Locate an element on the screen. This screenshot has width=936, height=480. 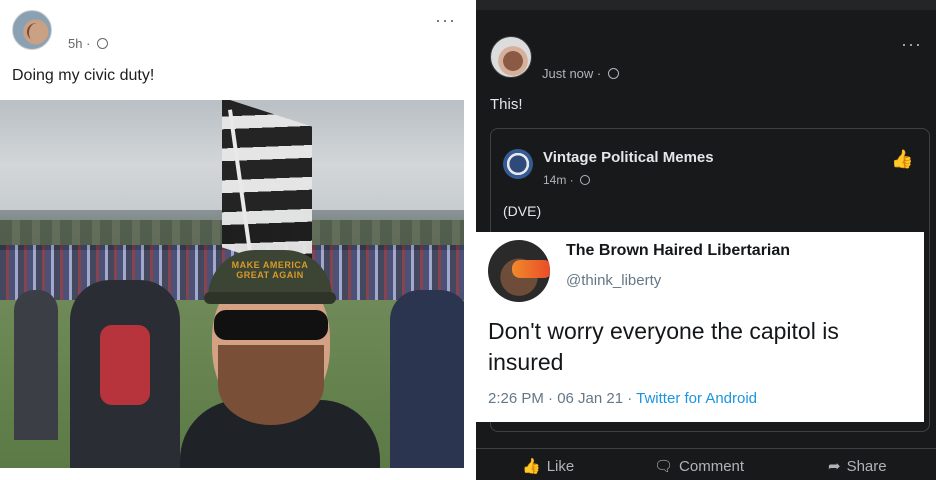
post-time: 5h · is located at coordinates (79, 43).